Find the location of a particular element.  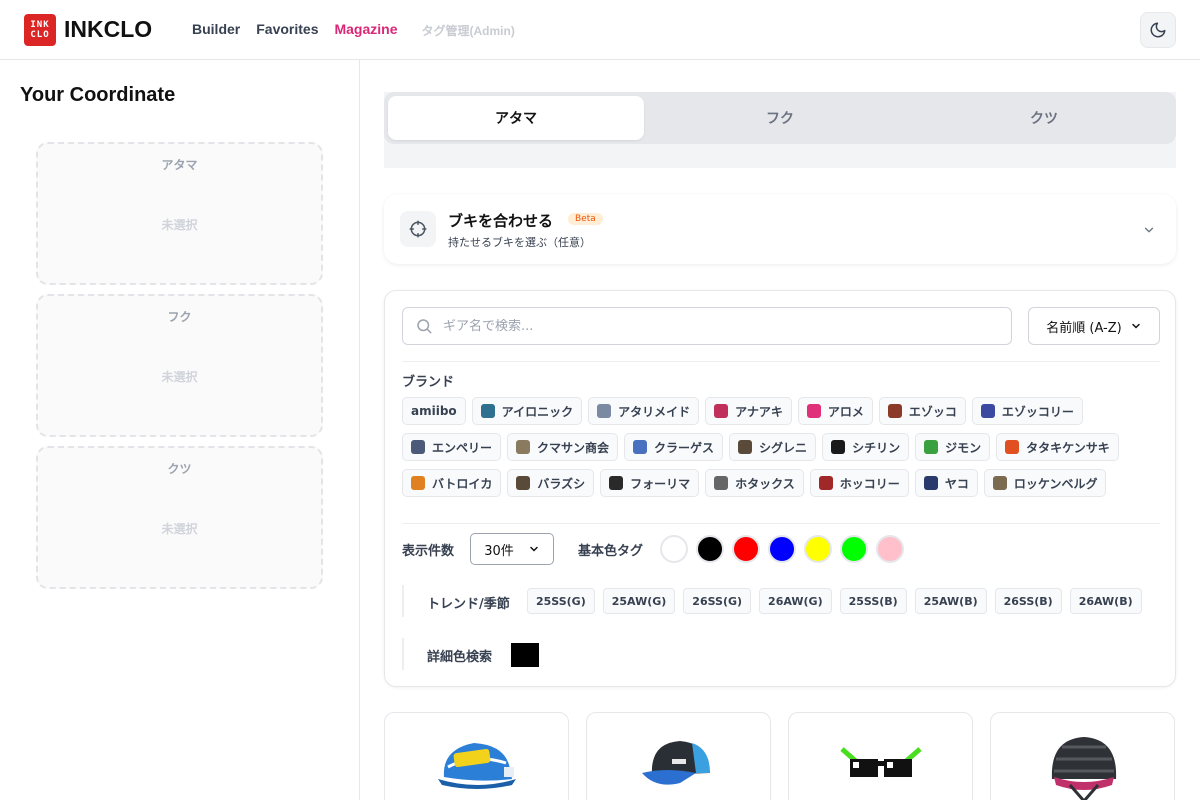

brand-chip-label: エンペリー is located at coordinates (462, 447).